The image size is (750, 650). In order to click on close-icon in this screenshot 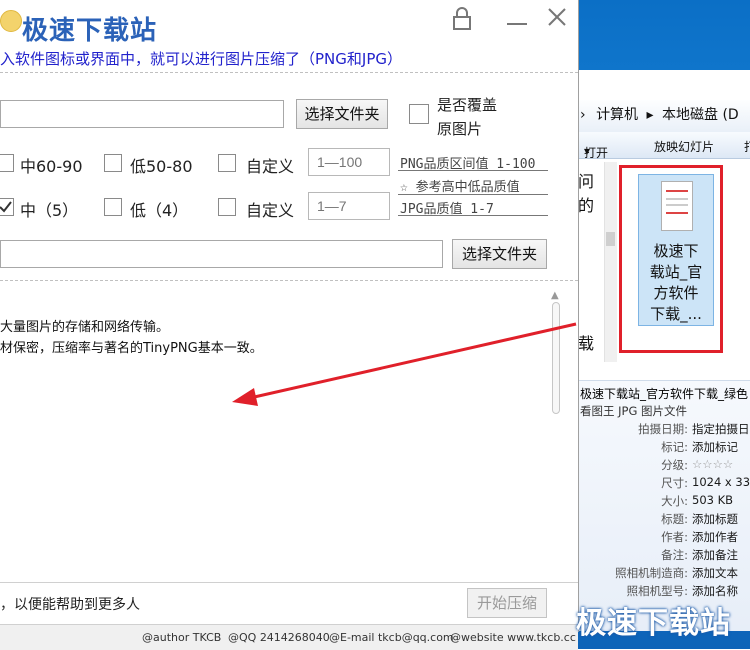, I will do `click(557, 20)`.